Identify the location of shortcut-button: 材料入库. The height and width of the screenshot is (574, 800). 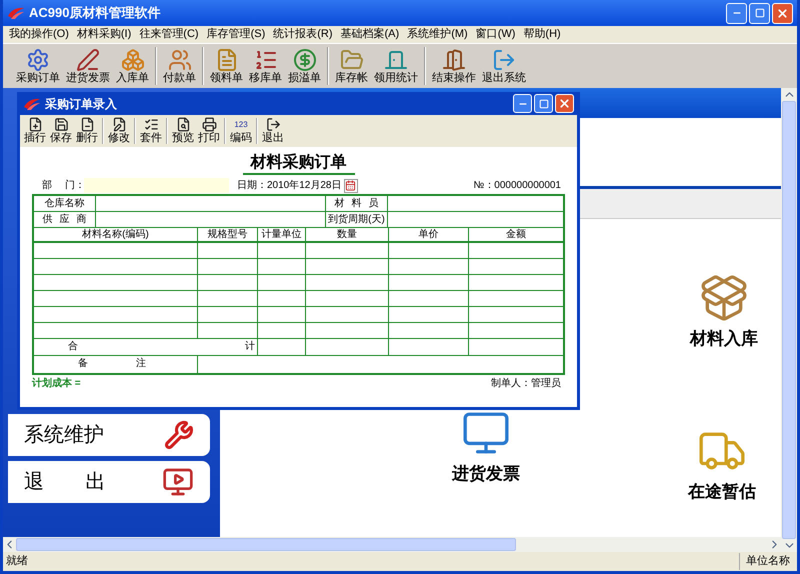
(724, 312).